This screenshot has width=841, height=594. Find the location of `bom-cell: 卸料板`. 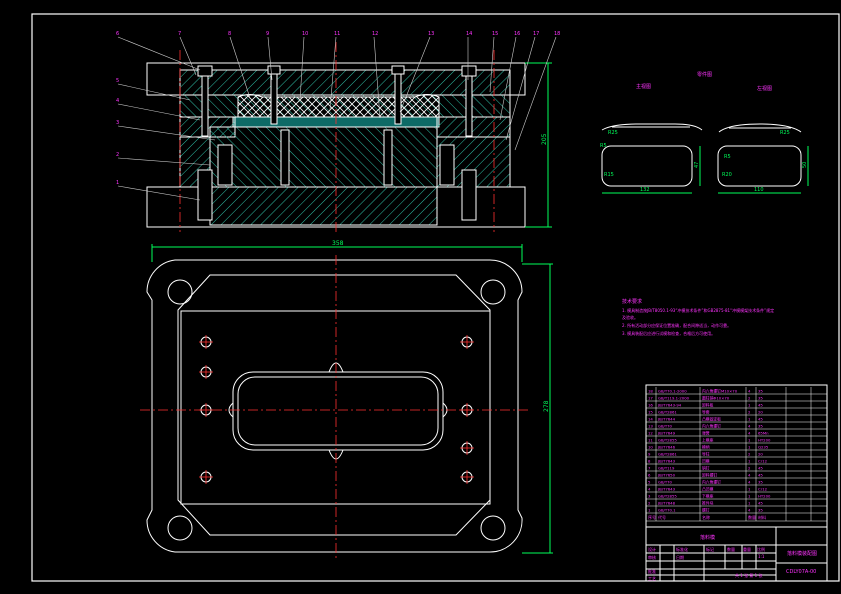

bom-cell: 卸料板 is located at coordinates (708, 405).